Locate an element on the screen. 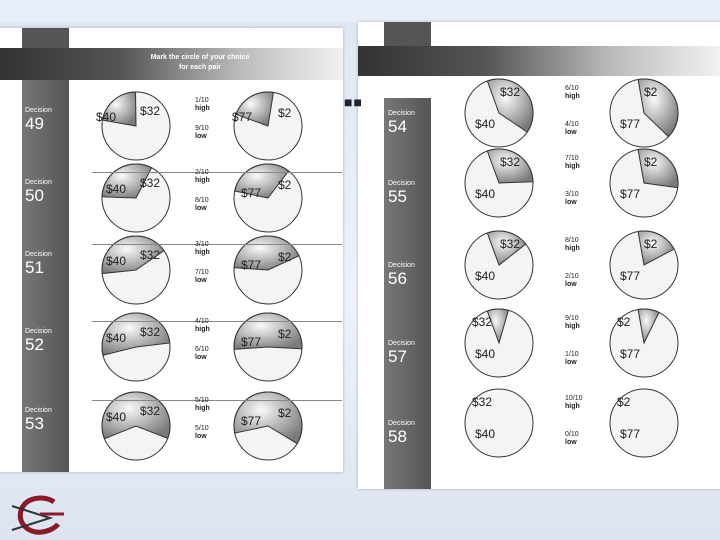  decision-label: Decision 58 is located at coordinates (401, 432).